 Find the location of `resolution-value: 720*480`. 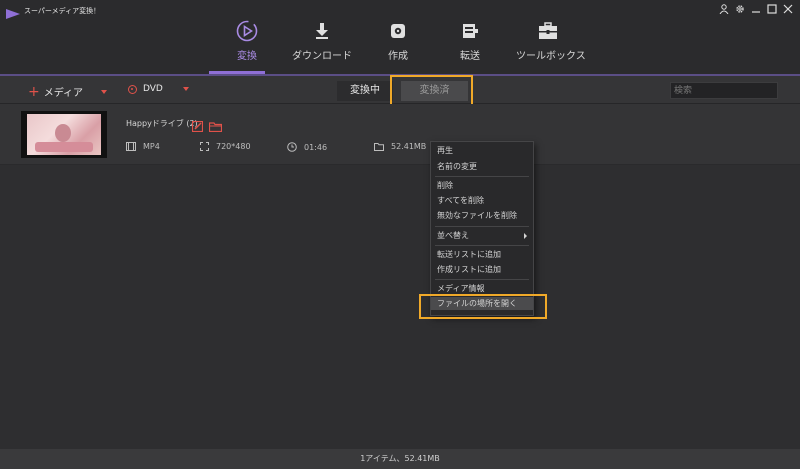

resolution-value: 720*480 is located at coordinates (233, 146).